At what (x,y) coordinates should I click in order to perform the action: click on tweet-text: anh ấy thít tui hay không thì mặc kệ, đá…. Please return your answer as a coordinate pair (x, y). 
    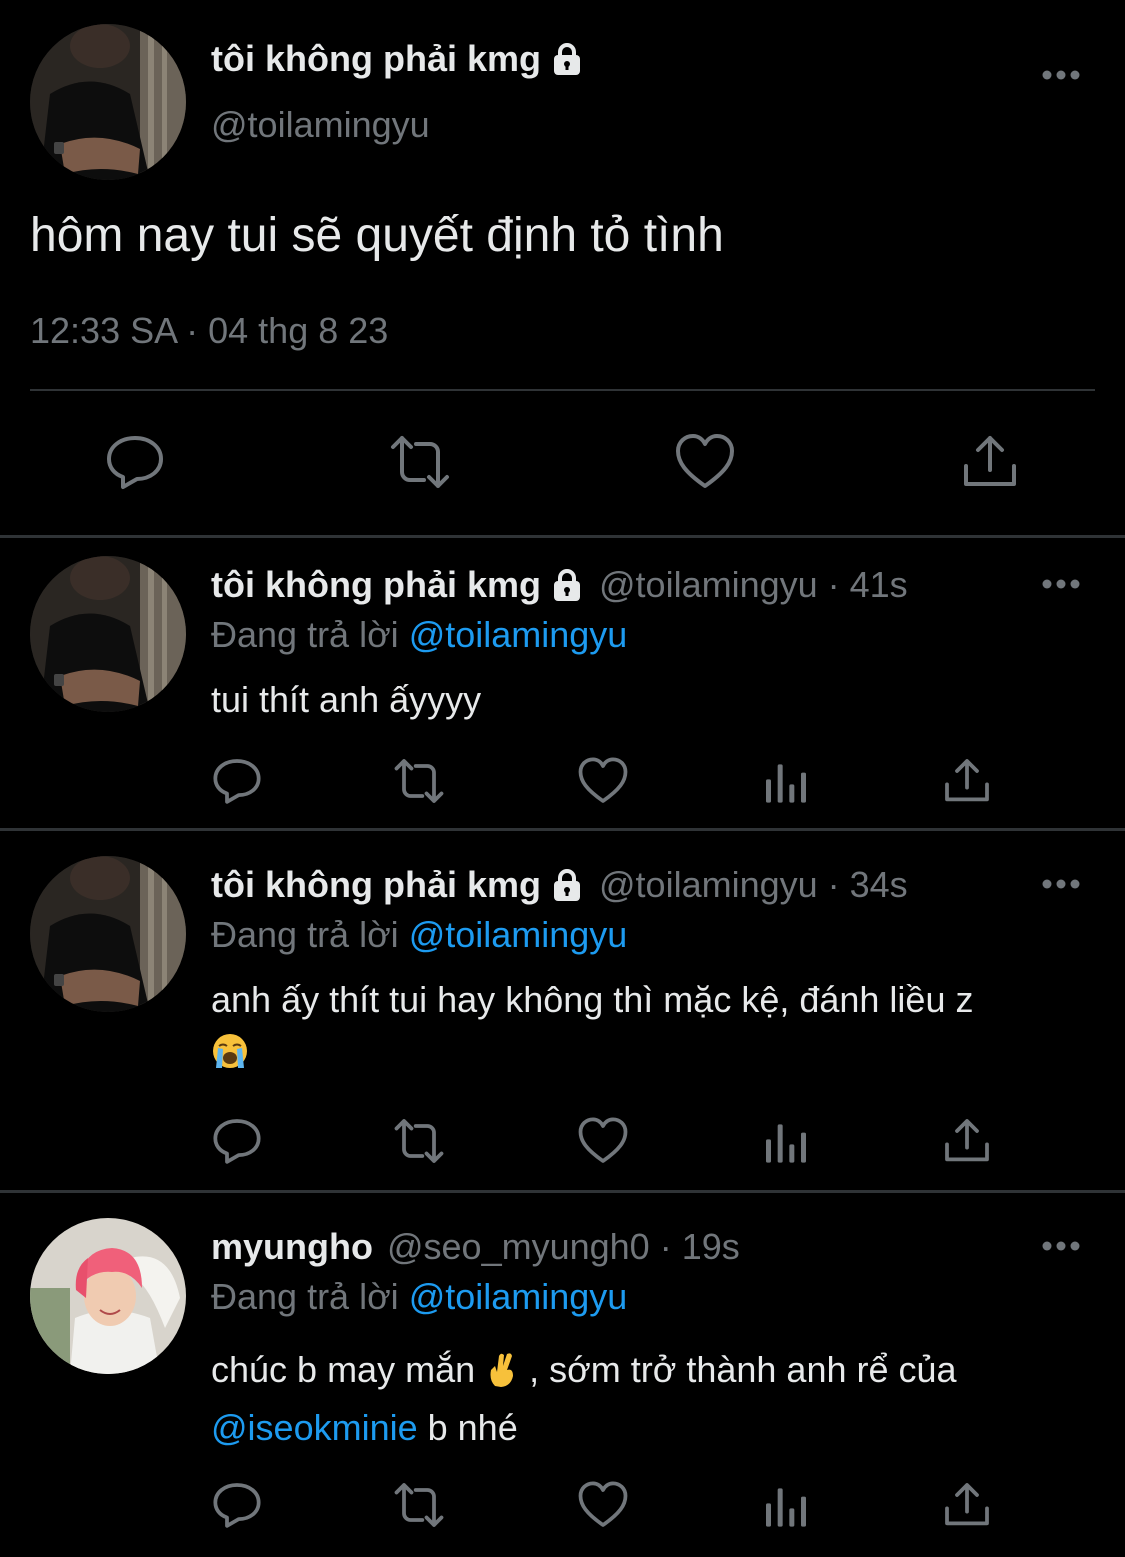
    Looking at the image, I should click on (651, 1029).